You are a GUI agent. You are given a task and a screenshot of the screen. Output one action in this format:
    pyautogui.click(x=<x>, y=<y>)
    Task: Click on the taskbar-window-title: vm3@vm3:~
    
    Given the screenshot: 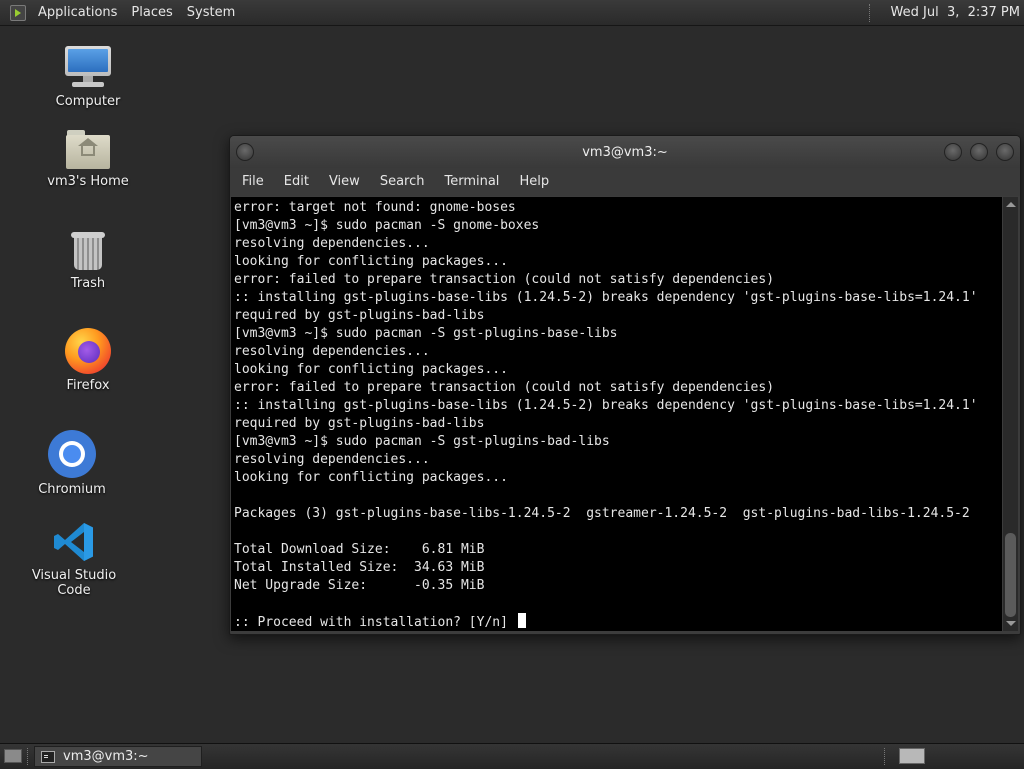 What is the action you would take?
    pyautogui.click(x=106, y=756)
    